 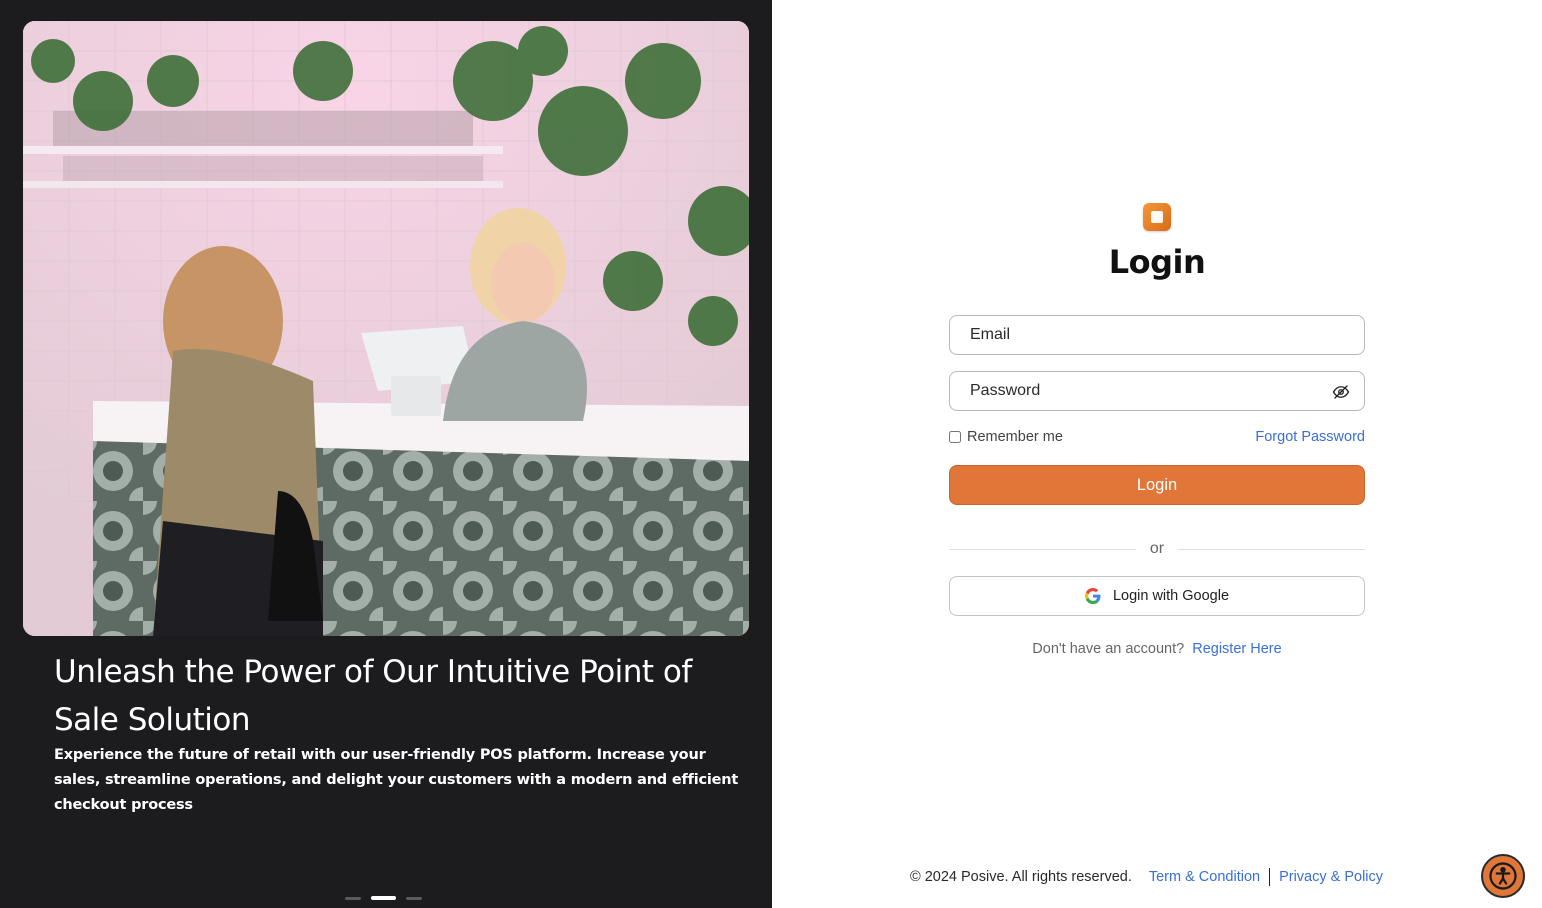 I want to click on footer-separator, so click(x=1270, y=877).